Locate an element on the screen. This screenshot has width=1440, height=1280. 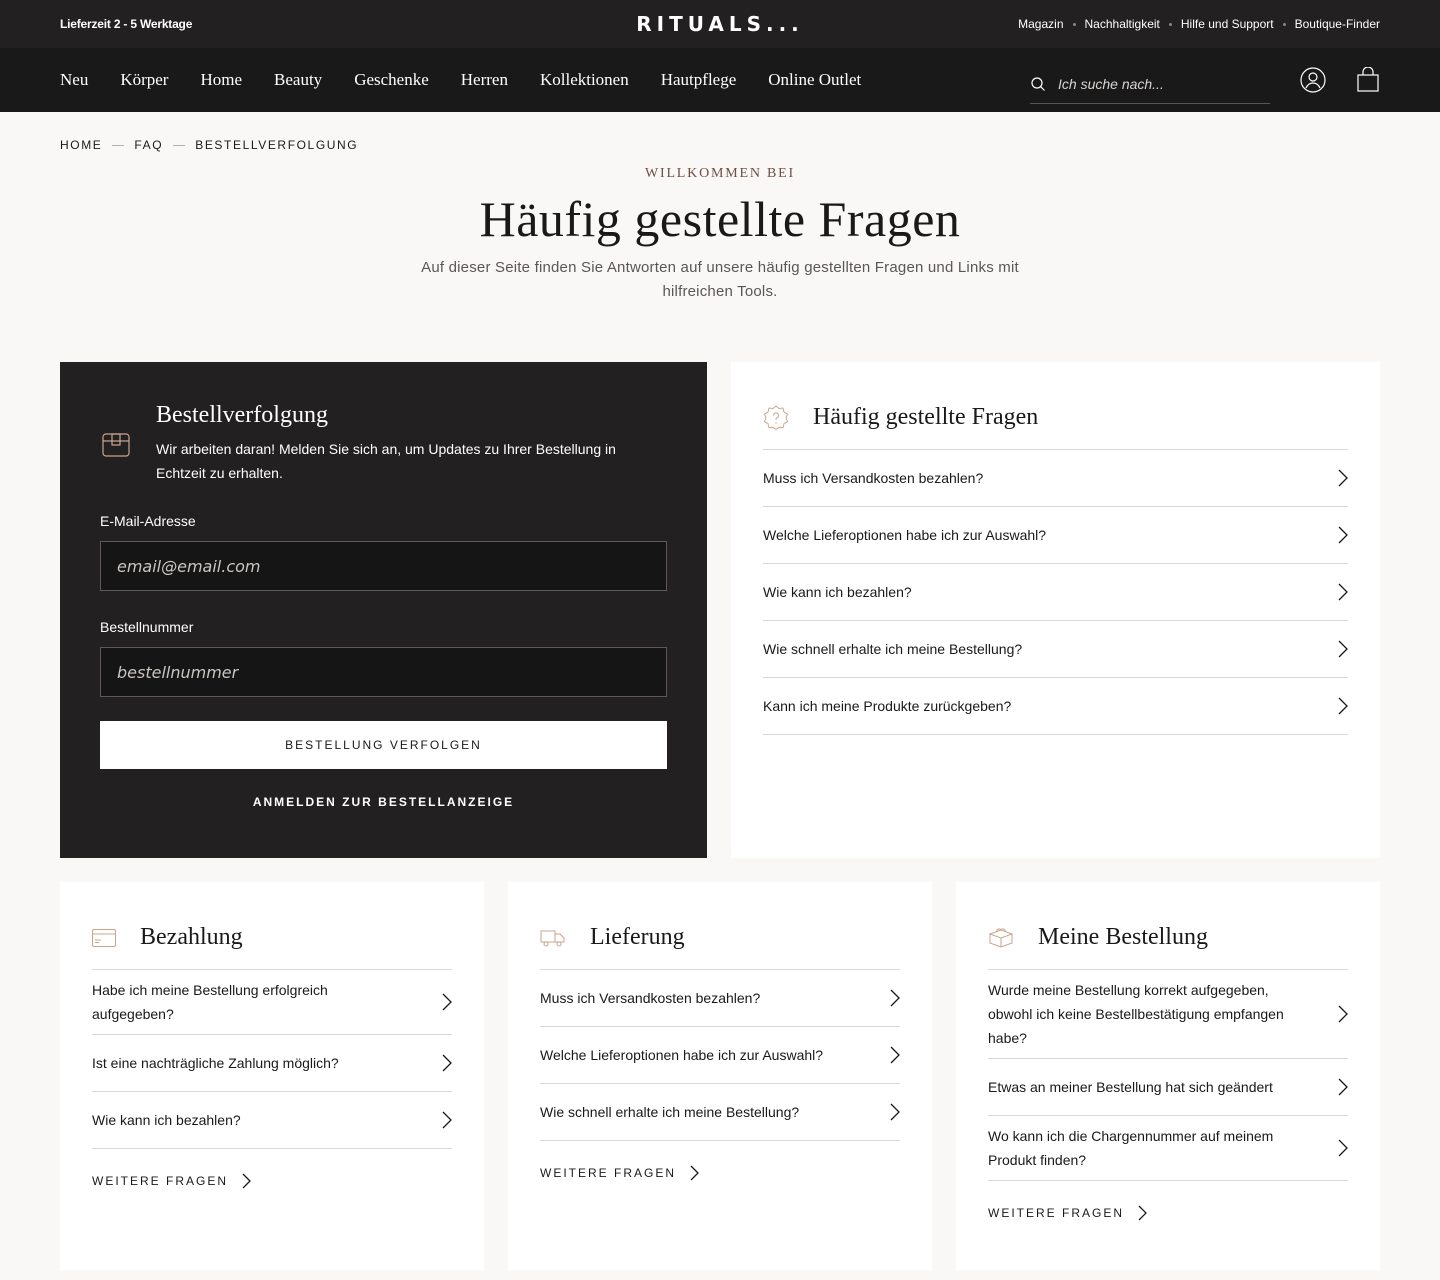
search-input is located at coordinates (1158, 83).